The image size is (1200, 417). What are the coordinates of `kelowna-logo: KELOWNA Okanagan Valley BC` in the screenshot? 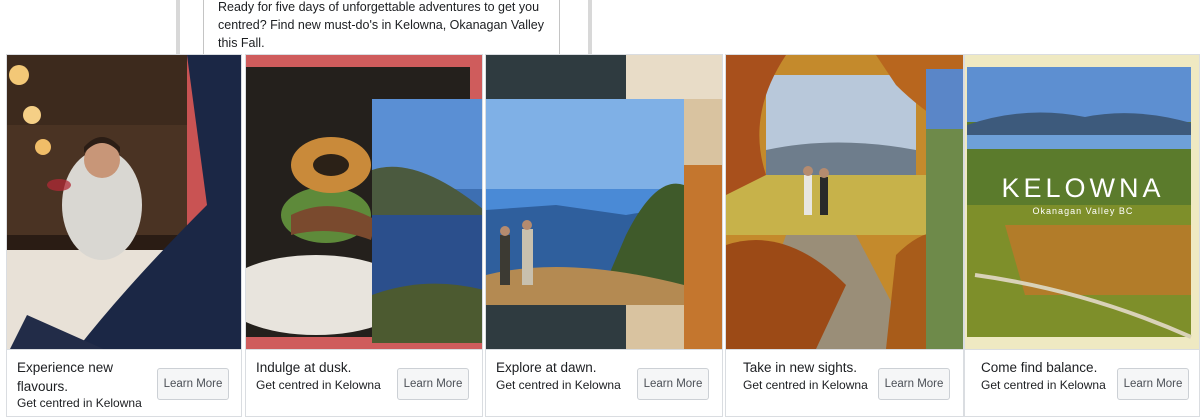 It's located at (1082, 194).